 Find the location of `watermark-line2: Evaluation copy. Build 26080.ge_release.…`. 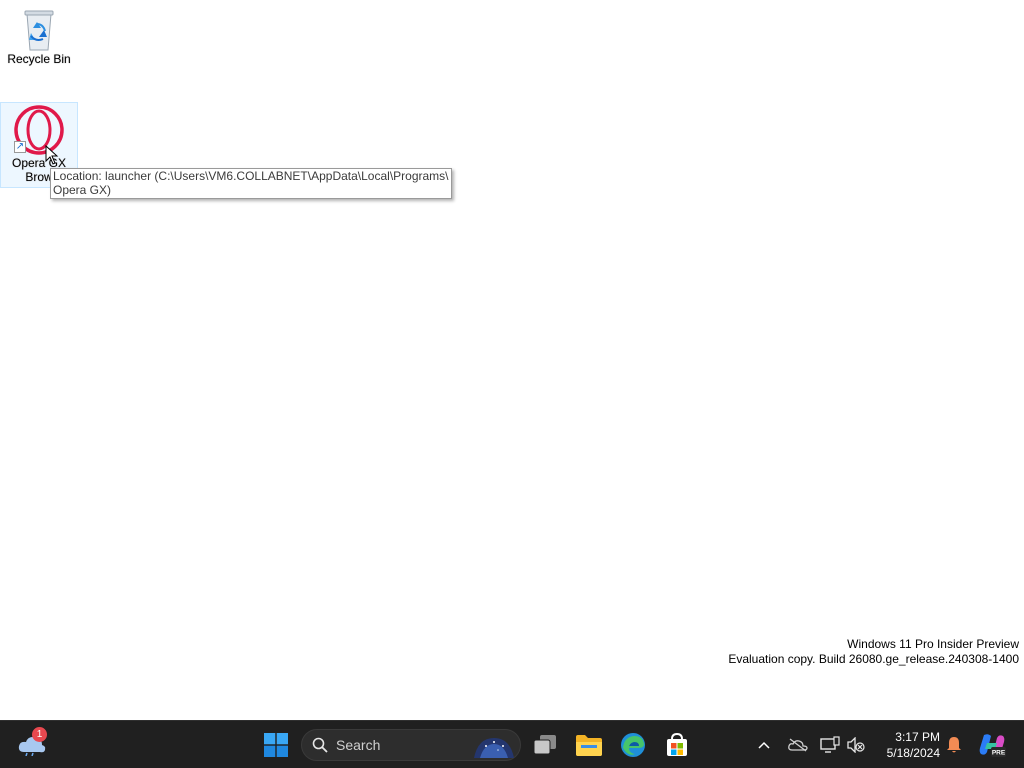

watermark-line2: Evaluation copy. Build 26080.ge_release.… is located at coordinates (873, 659).